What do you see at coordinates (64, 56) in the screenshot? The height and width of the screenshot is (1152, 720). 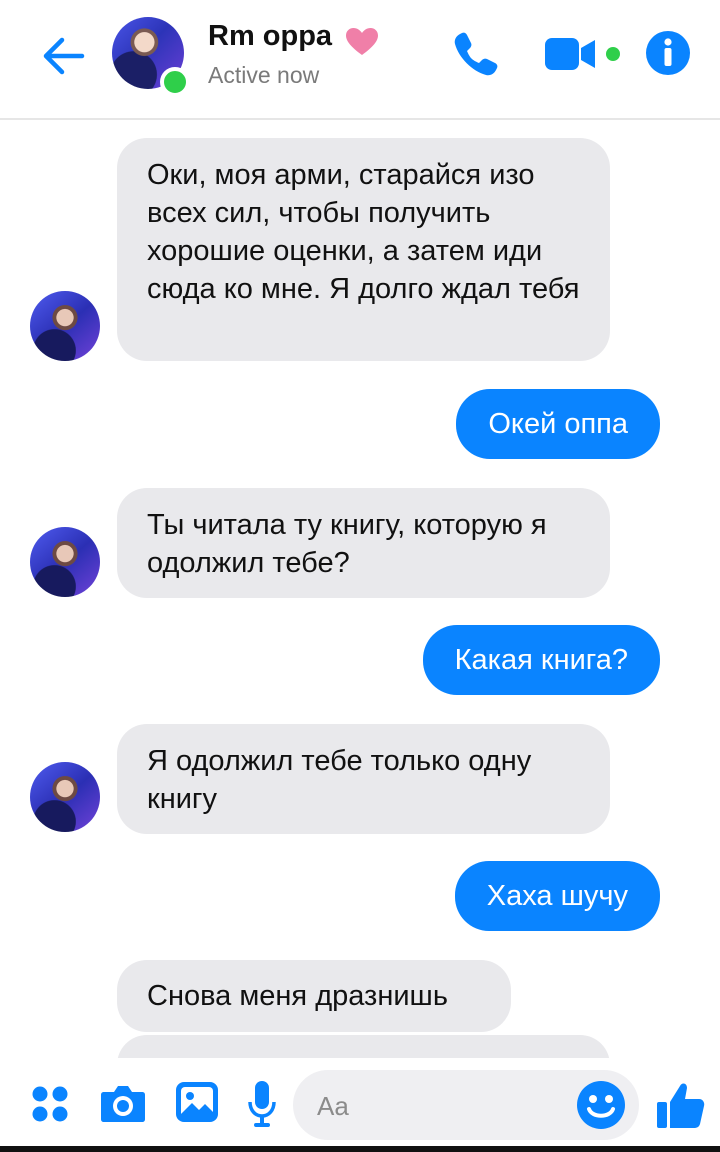 I see `back-arrow-icon` at bounding box center [64, 56].